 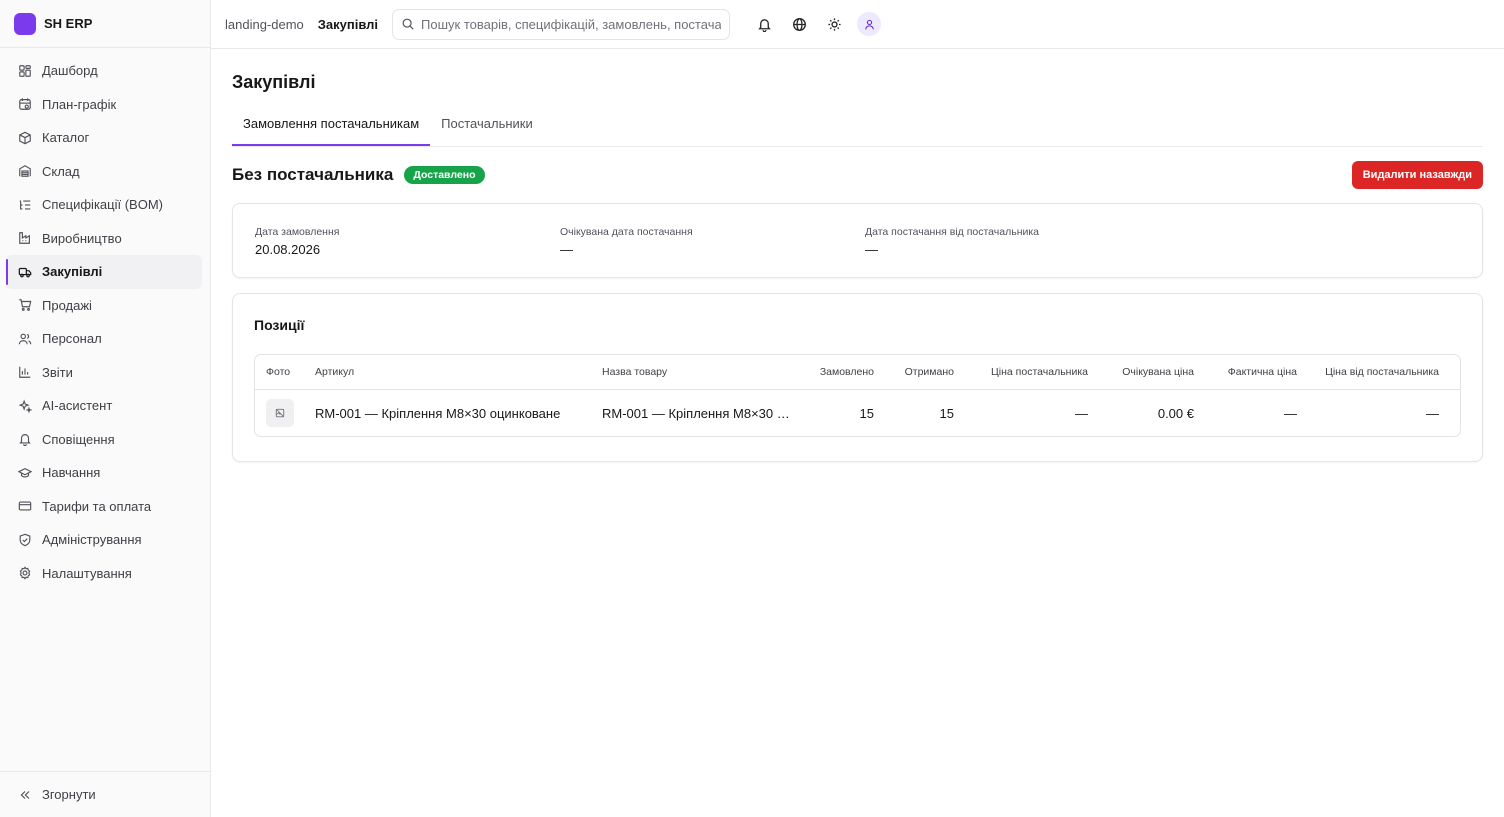 What do you see at coordinates (25, 540) in the screenshot?
I see `shield-icon` at bounding box center [25, 540].